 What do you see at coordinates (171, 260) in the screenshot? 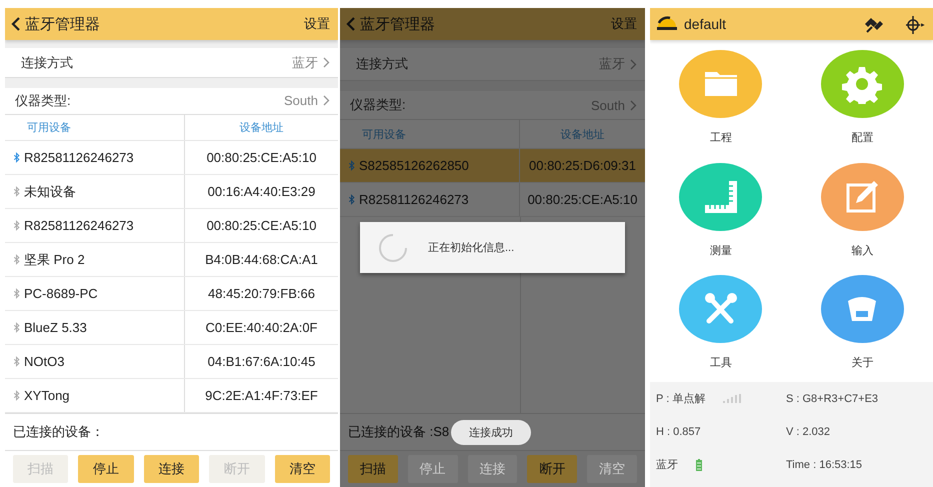
I see `device-row: 坚果 Pro 2 B4:0B:44:68:CA:A1` at bounding box center [171, 260].